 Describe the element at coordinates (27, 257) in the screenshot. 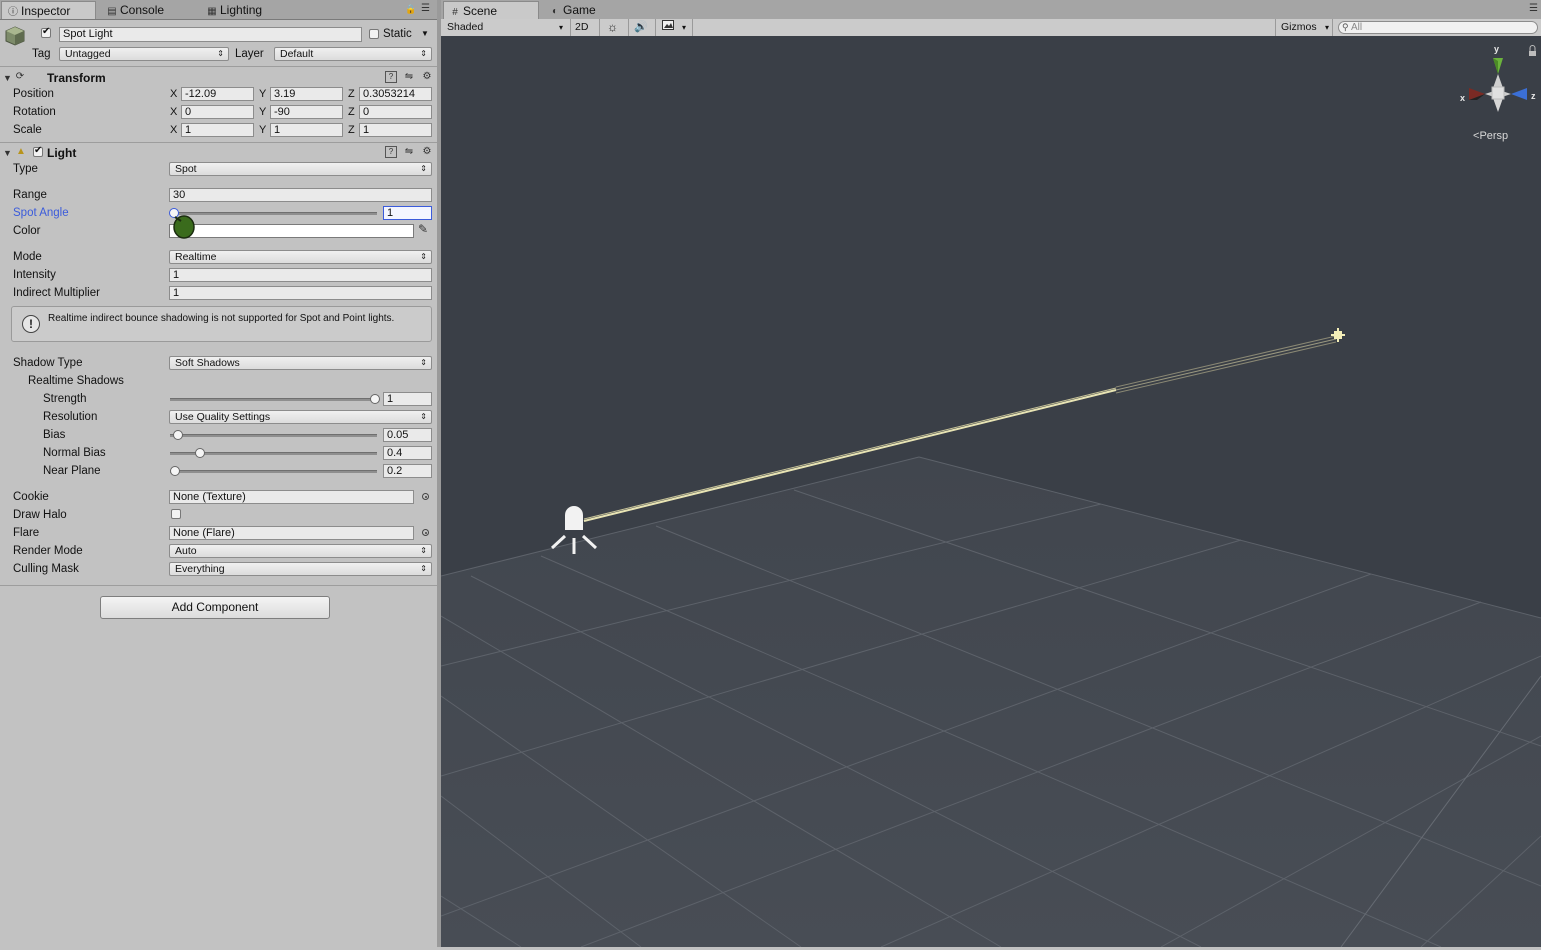

I see `mode-label: Mode` at that location.